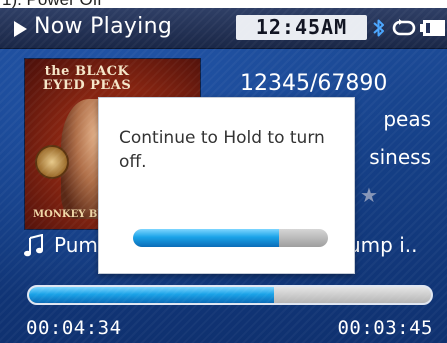 This screenshot has width=447, height=343. I want to click on battery-icon, so click(432, 28).